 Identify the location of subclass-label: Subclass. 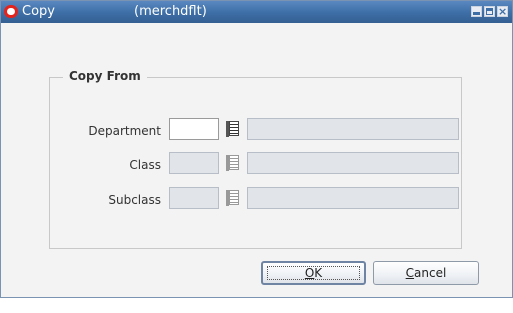
(134, 200).